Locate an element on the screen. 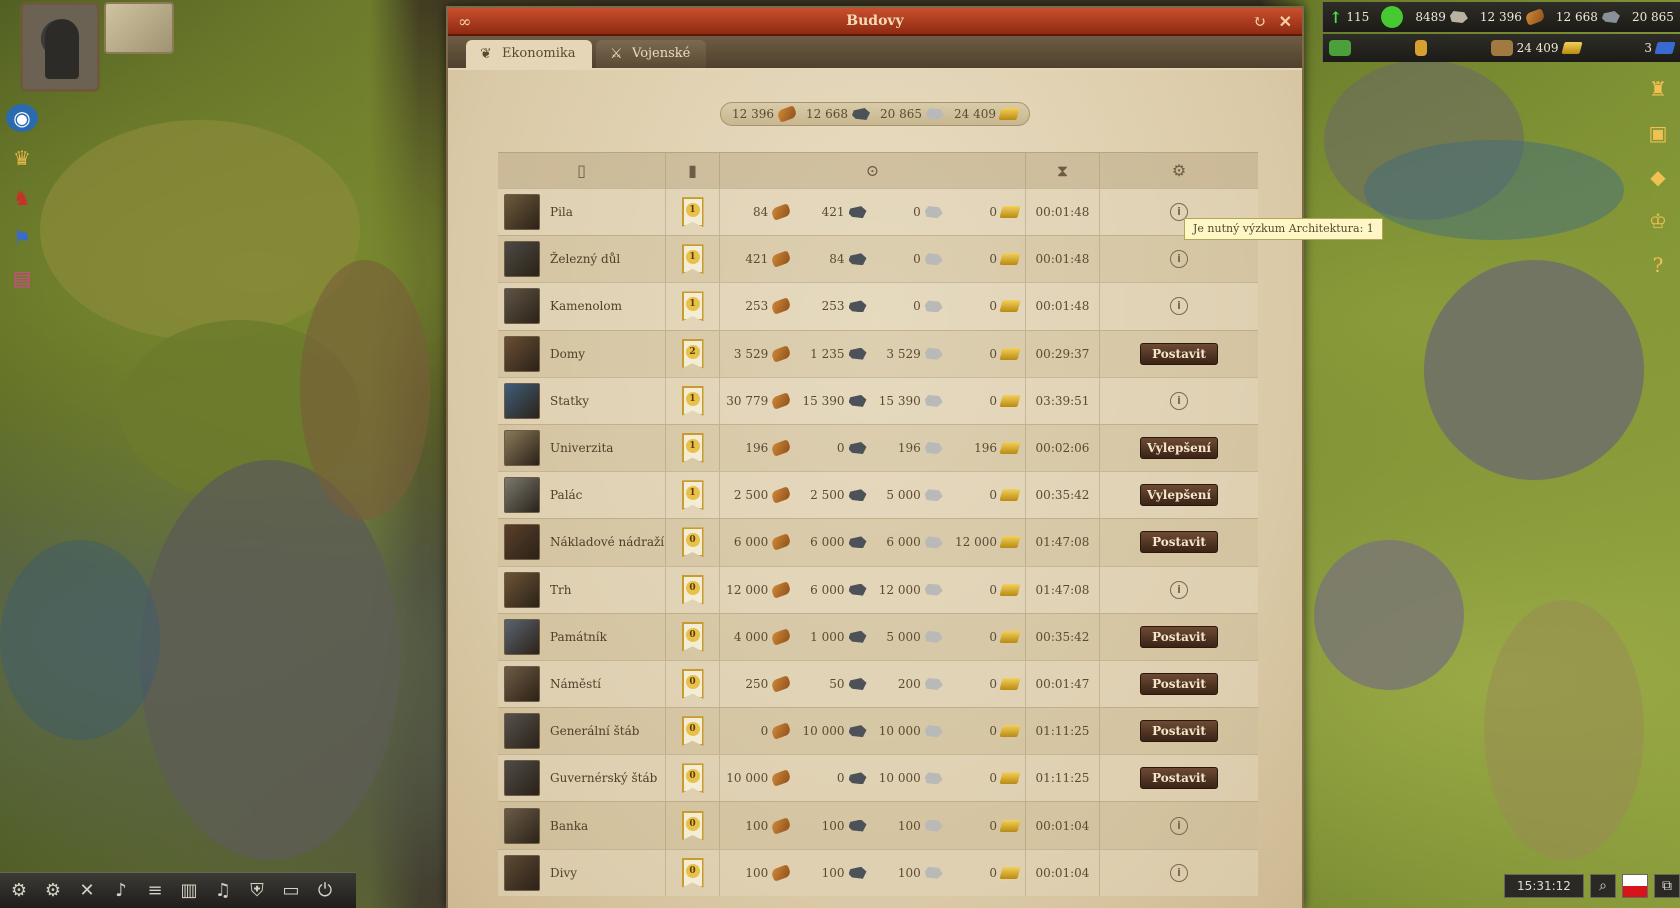 The image size is (1680, 908). minimap-button is located at coordinates (139, 28).